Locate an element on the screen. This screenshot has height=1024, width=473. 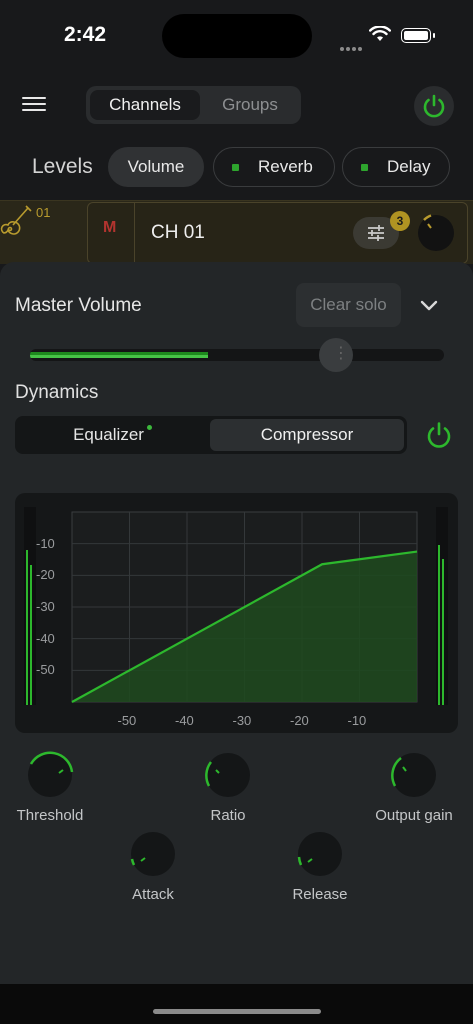
attack-knob is located at coordinates (153, 854).